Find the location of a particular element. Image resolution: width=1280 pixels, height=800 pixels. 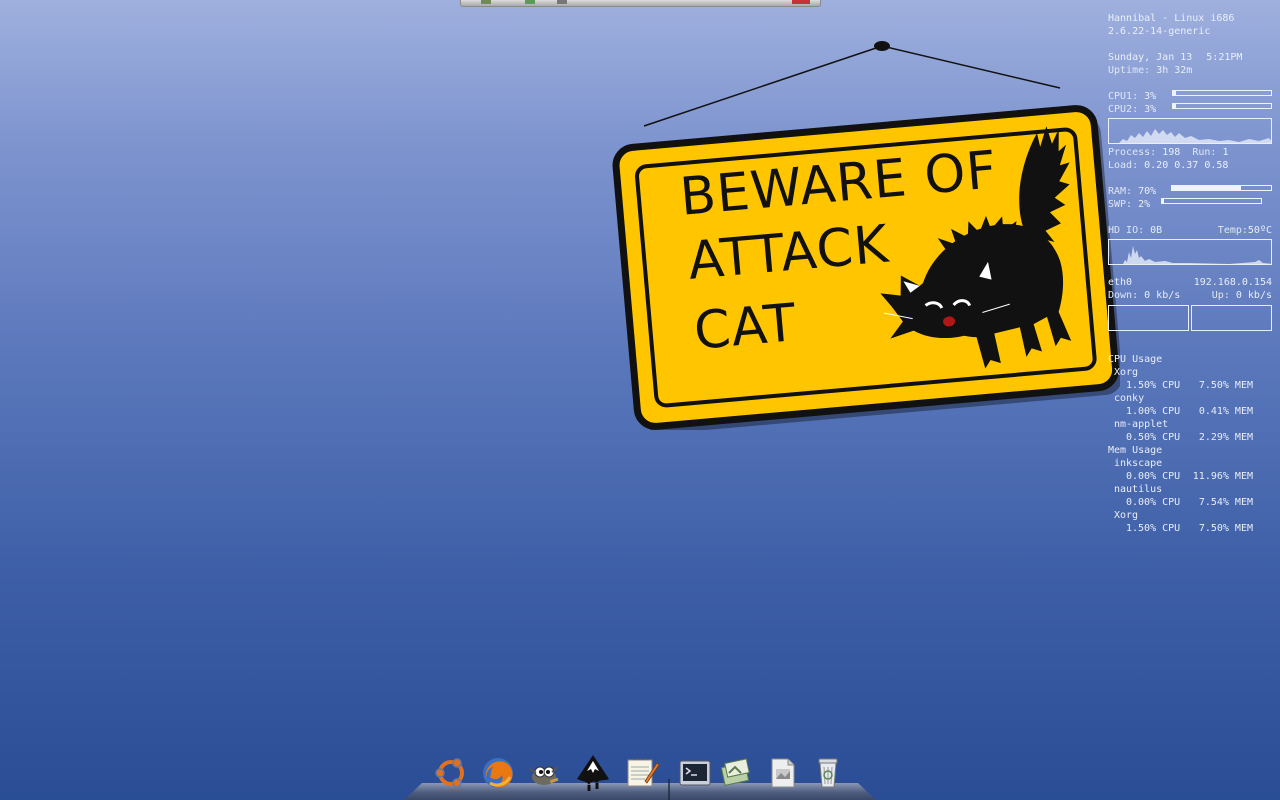

kernel-version: 2.6.22-14-generic is located at coordinates (1159, 31).